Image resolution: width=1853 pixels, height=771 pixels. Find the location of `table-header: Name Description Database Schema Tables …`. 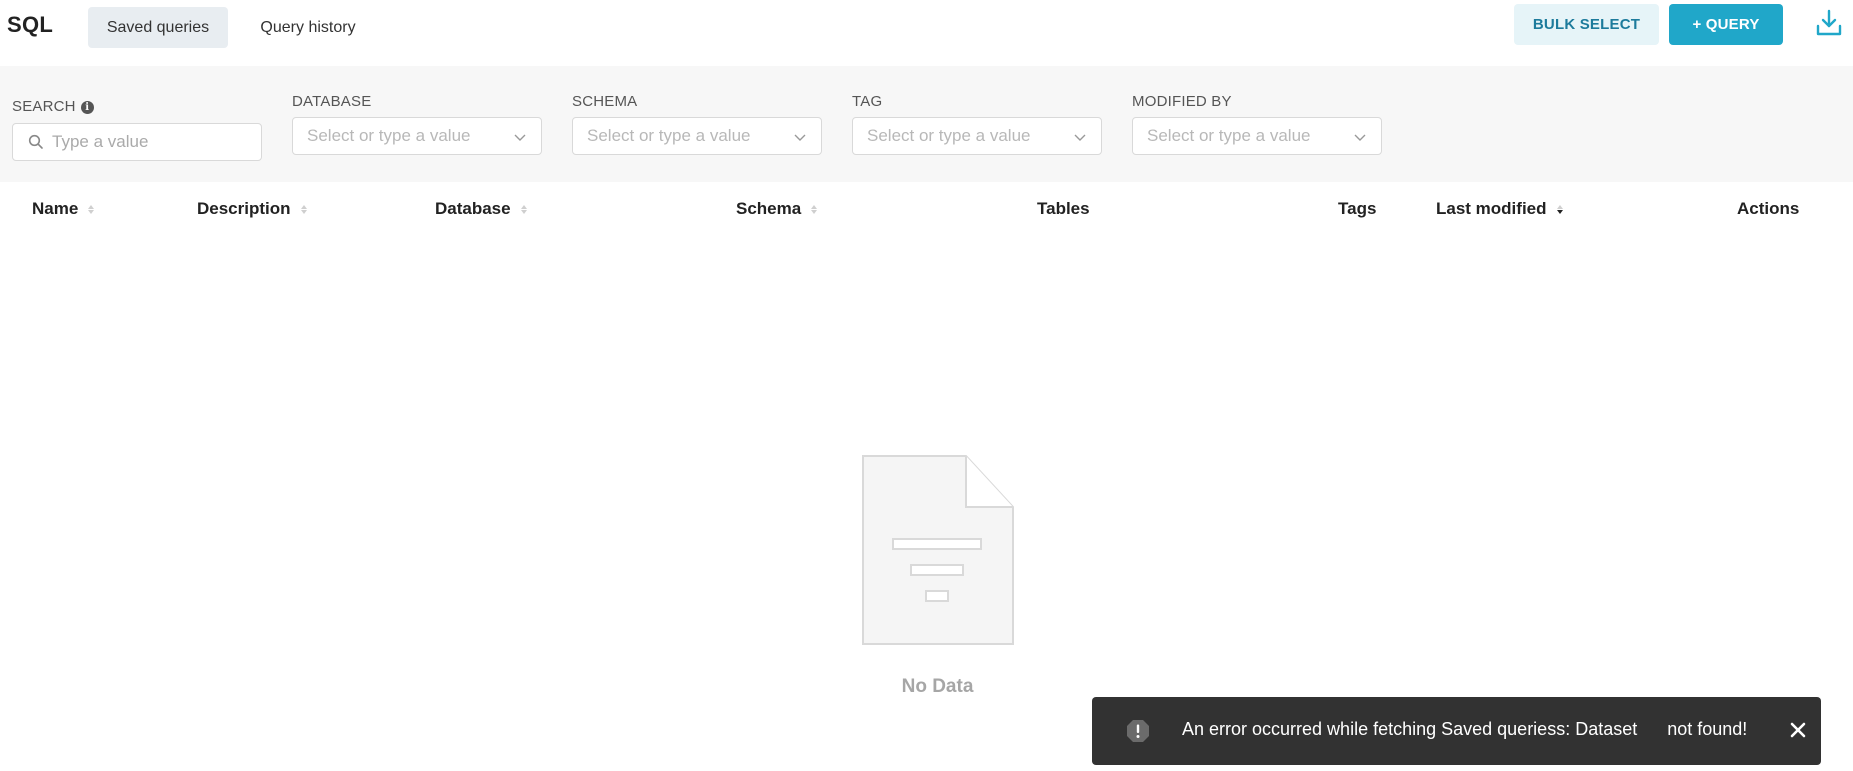

table-header: Name Description Database Schema Tables … is located at coordinates (932, 210).